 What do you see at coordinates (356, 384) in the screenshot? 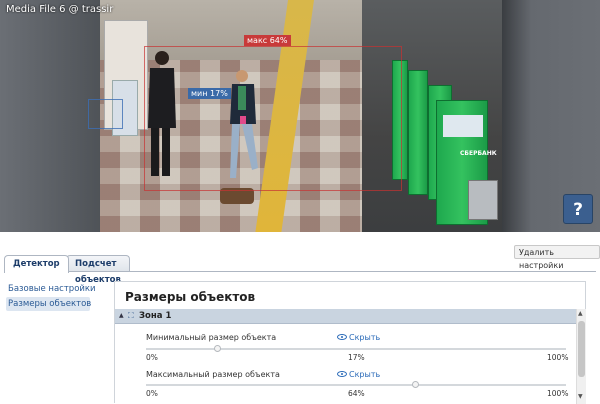
I see `max-size-slider` at bounding box center [356, 384].